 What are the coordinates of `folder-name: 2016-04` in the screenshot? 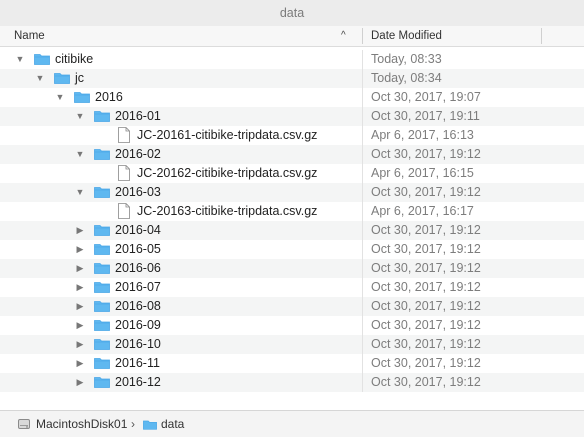 It's located at (138, 230).